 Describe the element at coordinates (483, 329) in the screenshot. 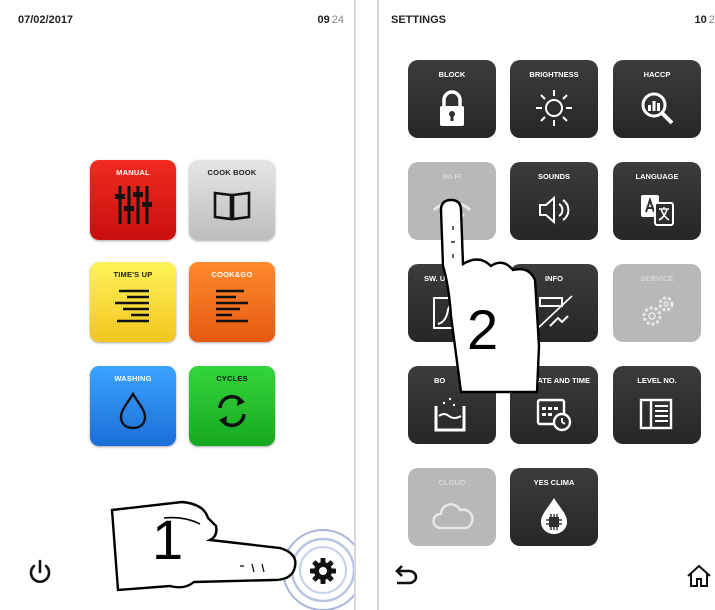

I see `step-number-2: 2` at that location.